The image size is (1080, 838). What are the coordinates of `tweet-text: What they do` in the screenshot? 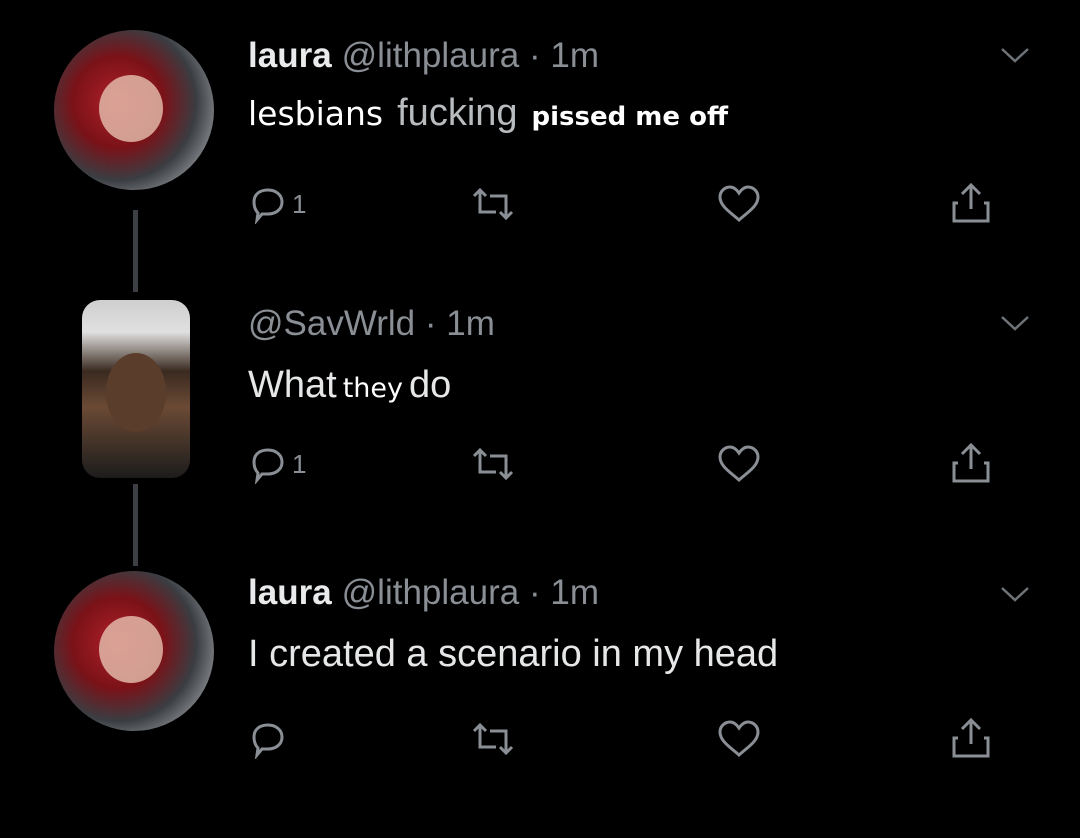 It's located at (349, 385).